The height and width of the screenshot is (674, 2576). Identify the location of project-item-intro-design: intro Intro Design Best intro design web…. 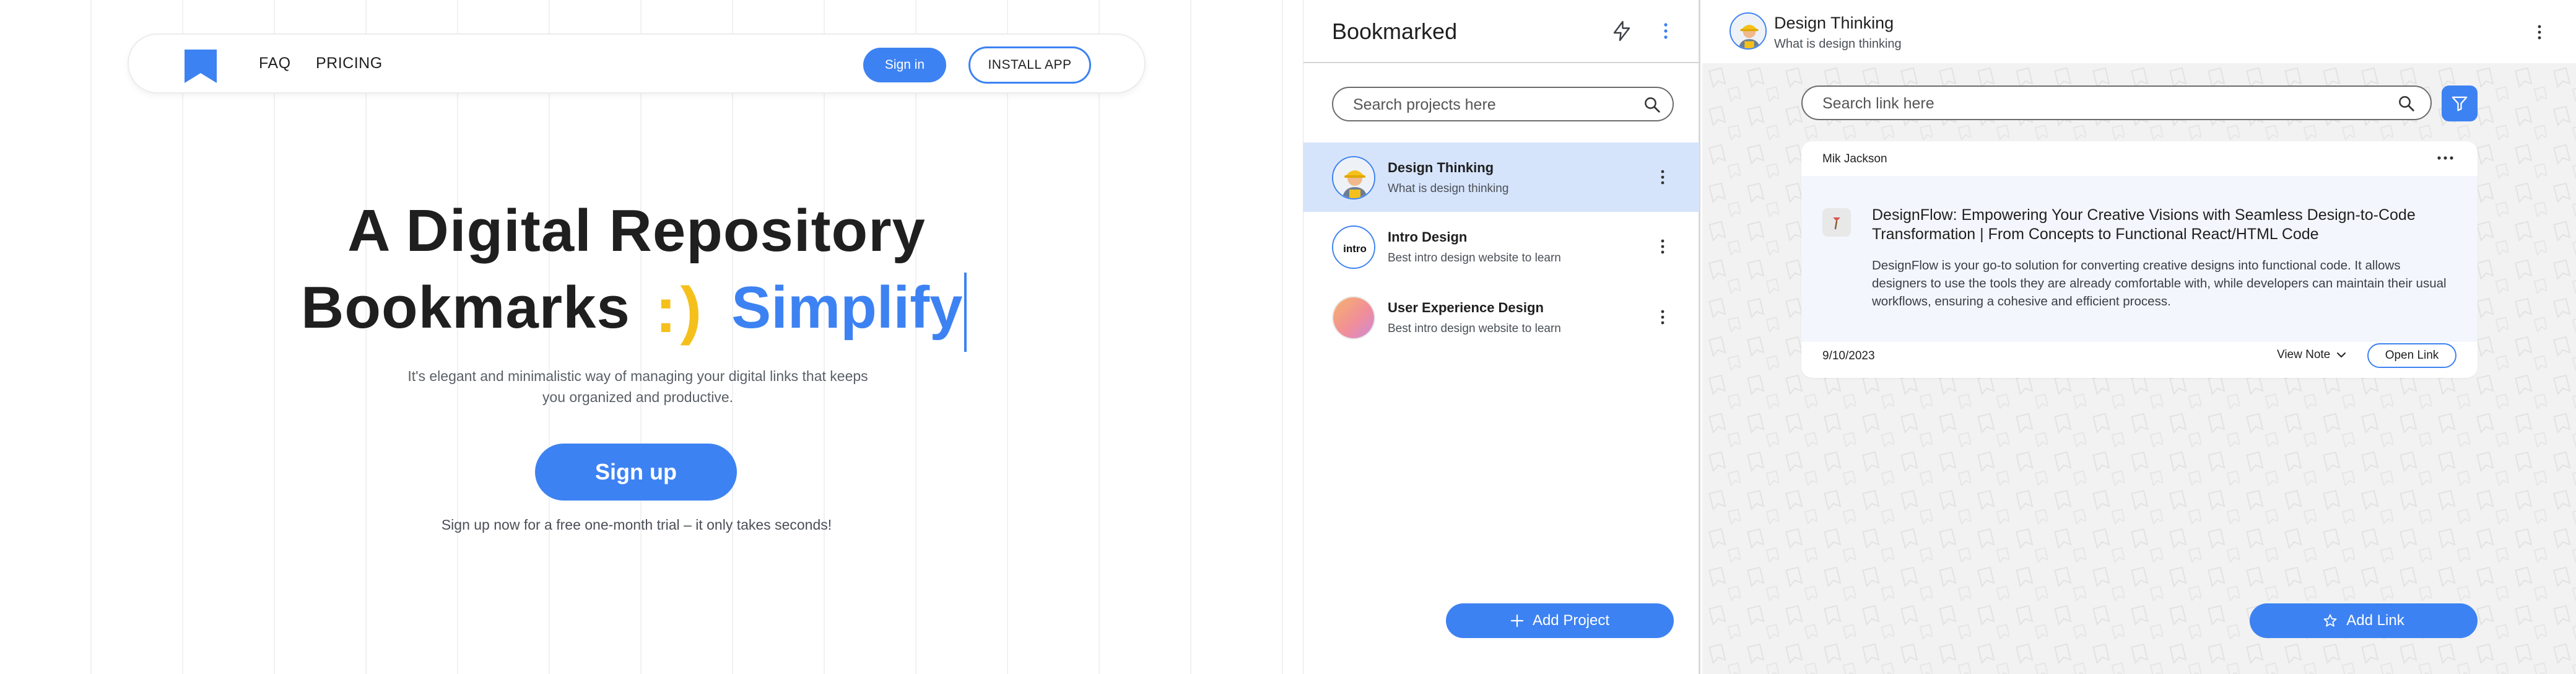
(1501, 247).